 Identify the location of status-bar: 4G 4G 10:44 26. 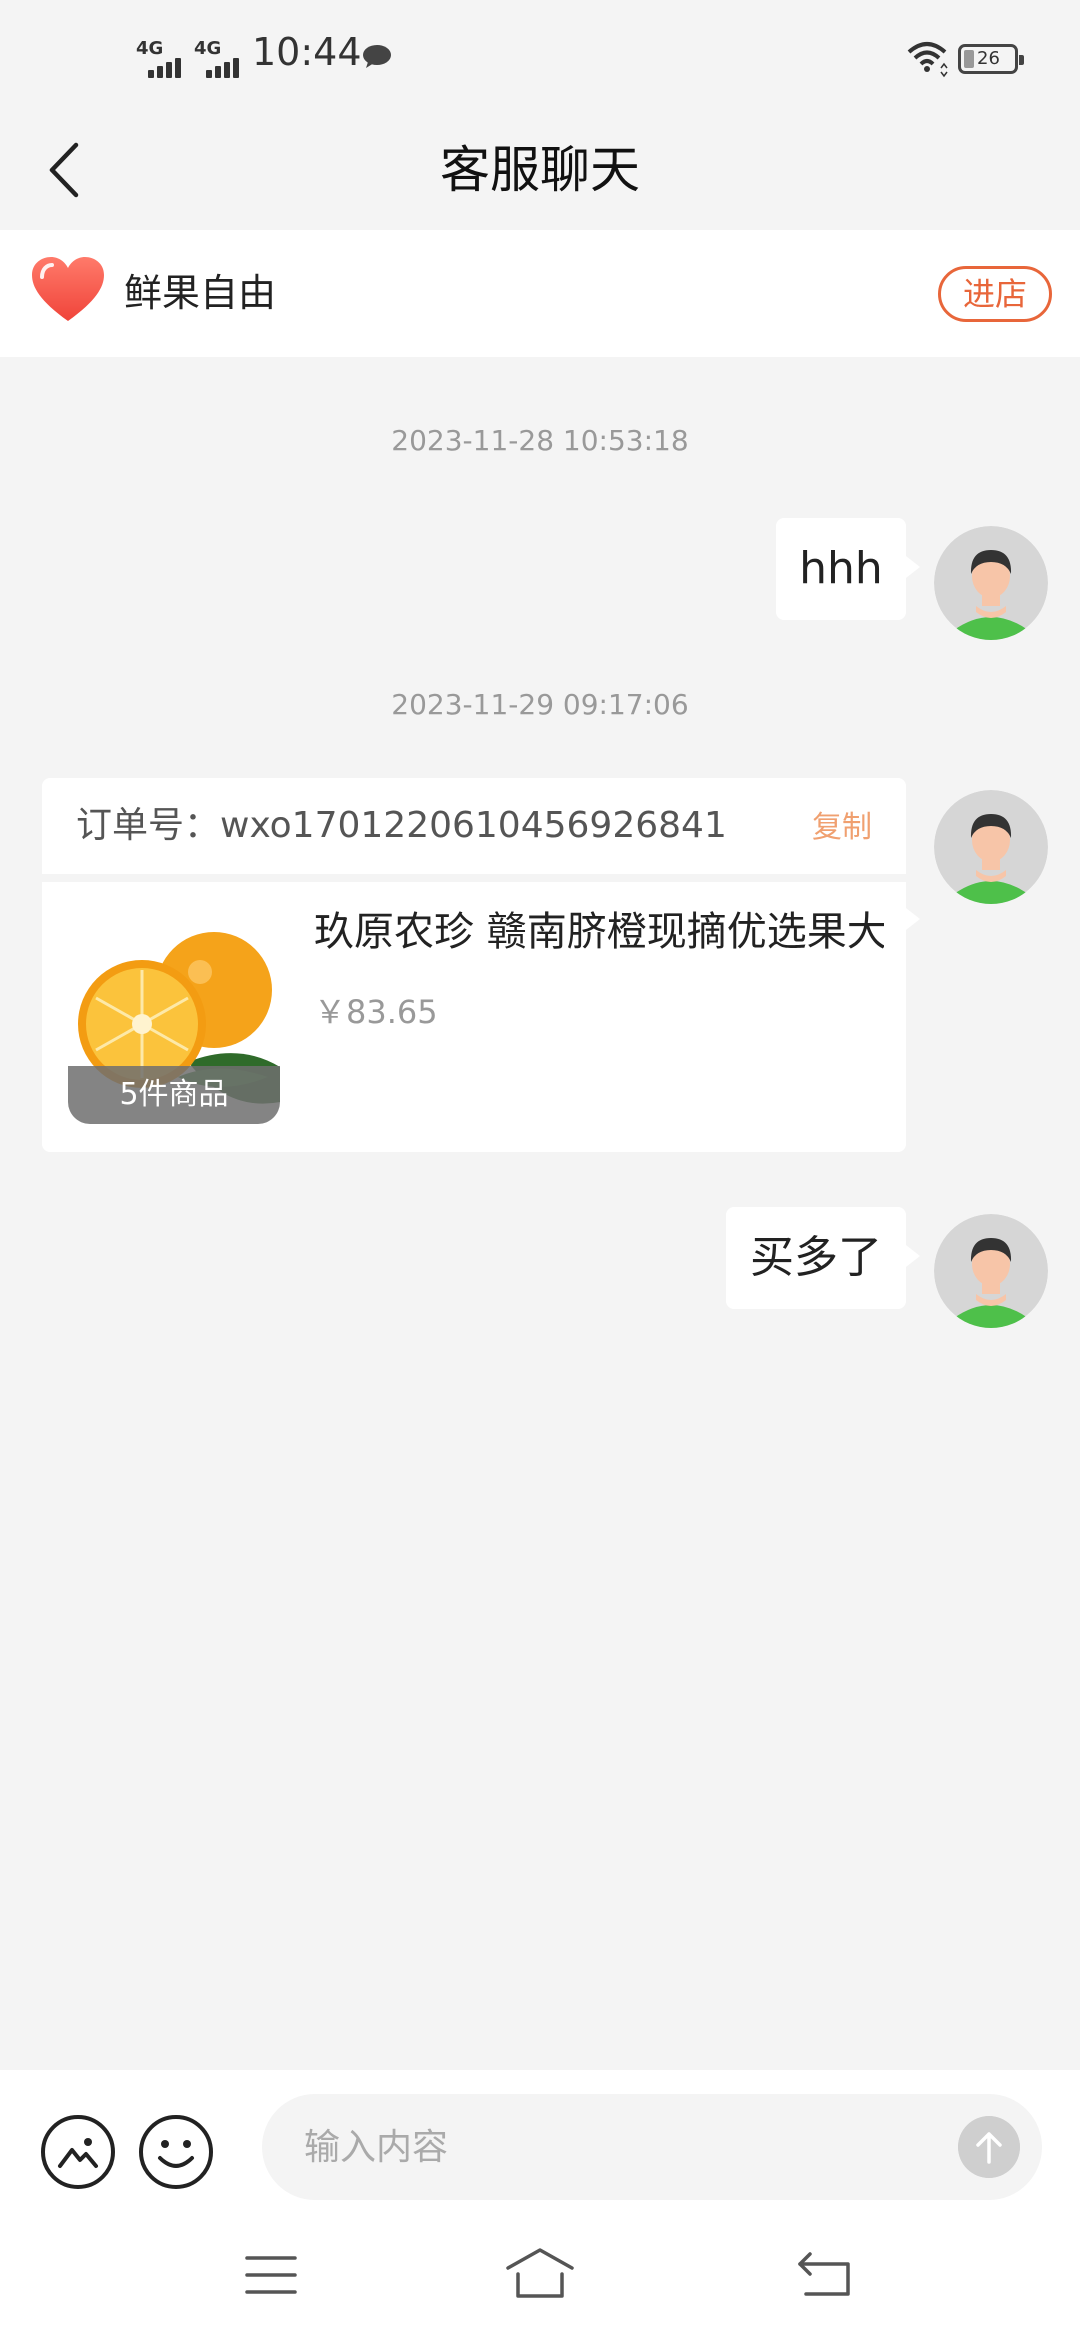
(540, 57).